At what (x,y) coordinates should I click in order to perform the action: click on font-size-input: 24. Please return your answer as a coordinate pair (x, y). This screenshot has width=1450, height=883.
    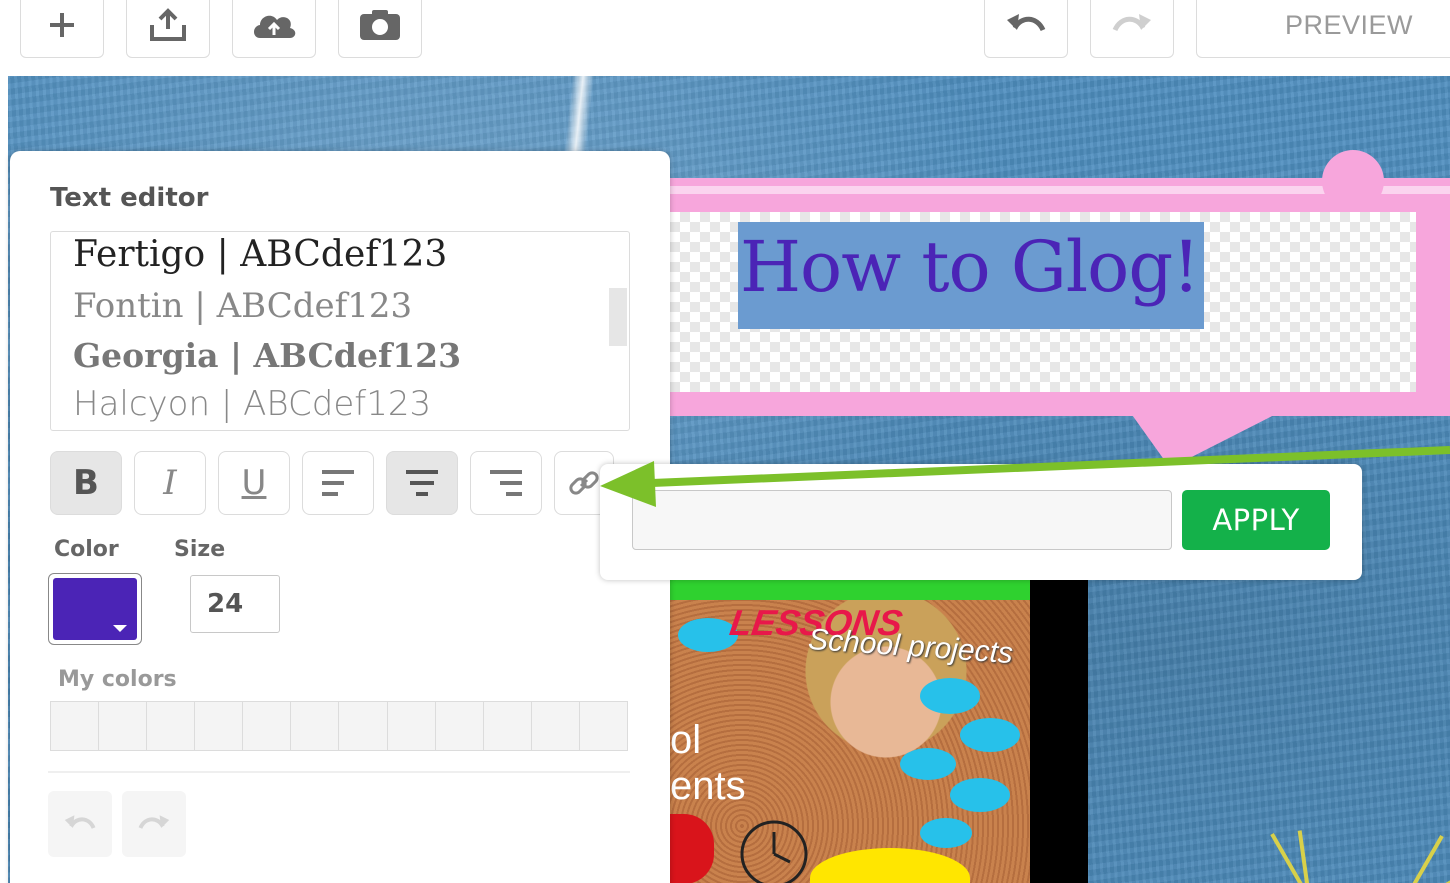
    Looking at the image, I should click on (235, 604).